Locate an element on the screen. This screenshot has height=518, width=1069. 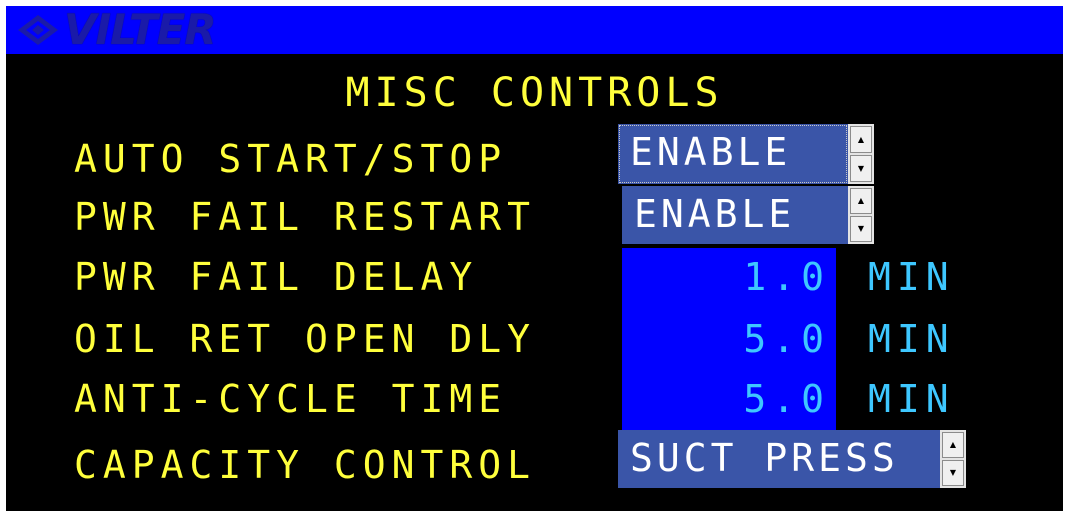
vilter-diamond-logo-icon is located at coordinates (38, 30).